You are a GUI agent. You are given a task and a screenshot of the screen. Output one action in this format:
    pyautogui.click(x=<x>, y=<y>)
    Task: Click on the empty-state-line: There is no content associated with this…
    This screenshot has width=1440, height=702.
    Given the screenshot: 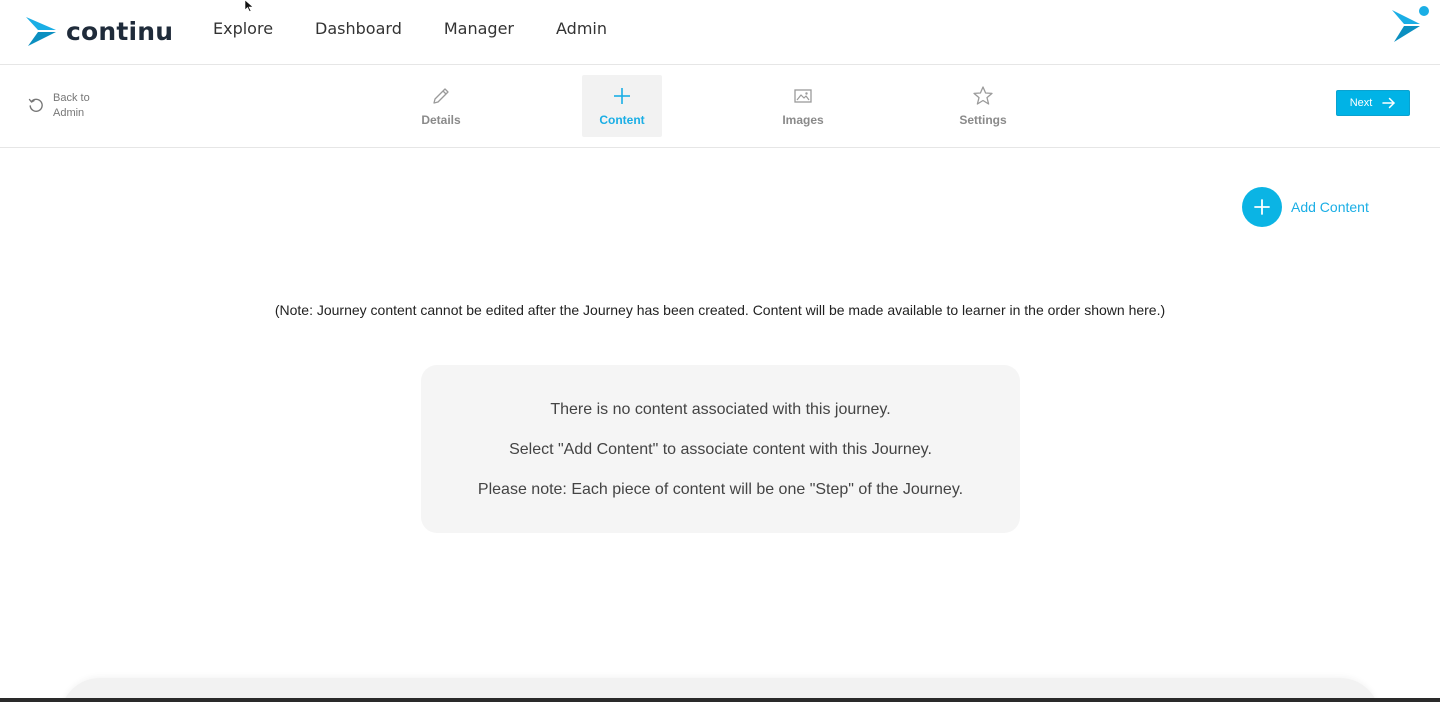 What is the action you would take?
    pyautogui.click(x=720, y=409)
    